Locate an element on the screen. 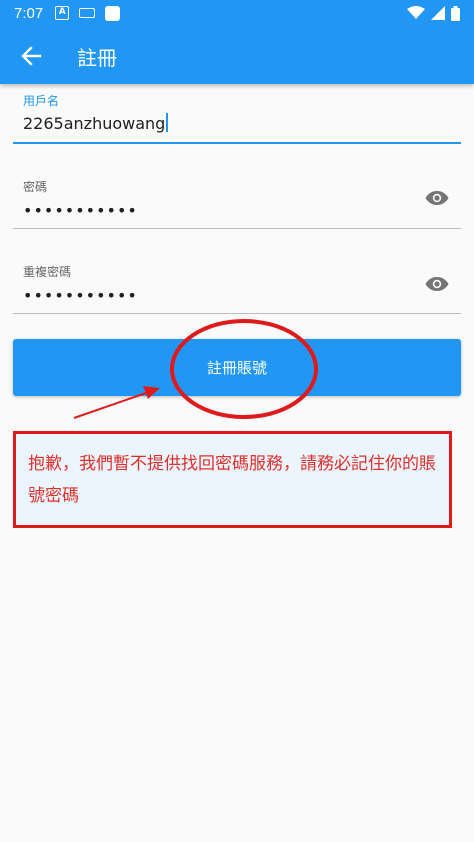 This screenshot has width=474, height=842. username-field: 用戶名 2265anzhuowang is located at coordinates (237, 119).